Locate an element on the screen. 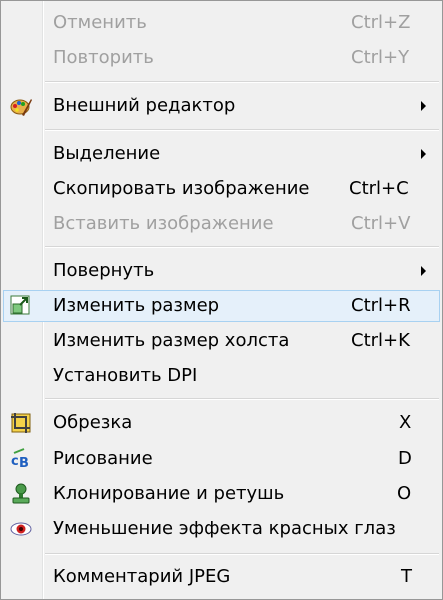 The width and height of the screenshot is (443, 600). draw-icon: c B is located at coordinates (20, 459).